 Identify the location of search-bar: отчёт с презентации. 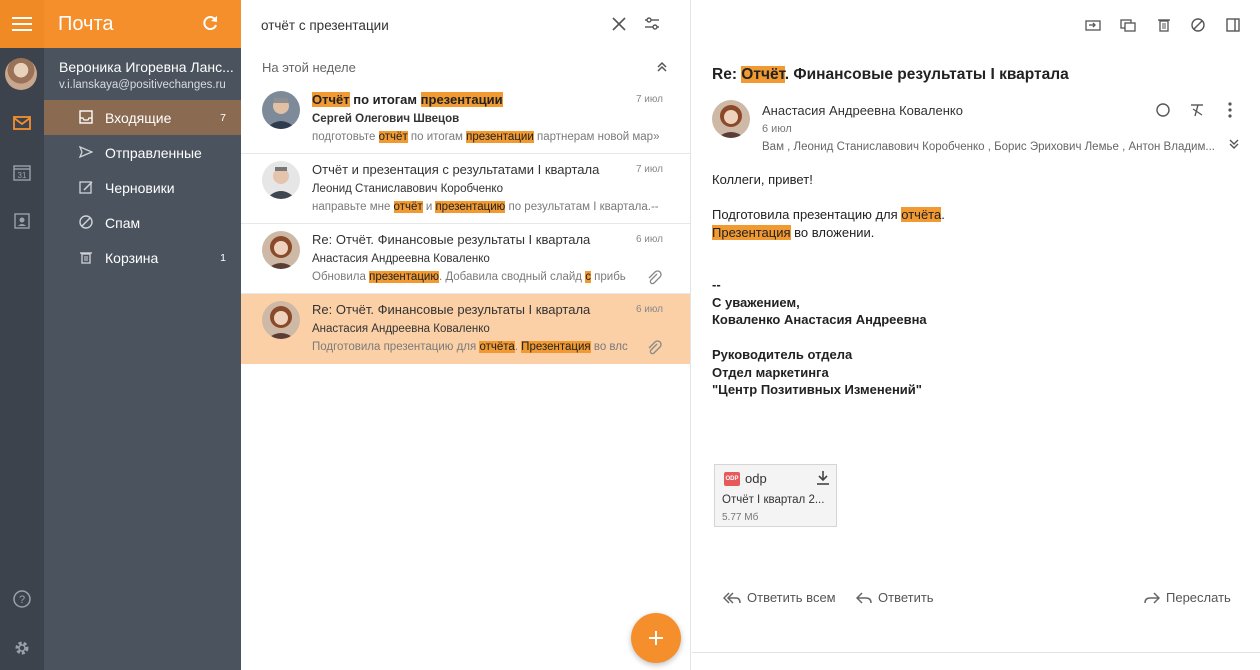
(465, 25).